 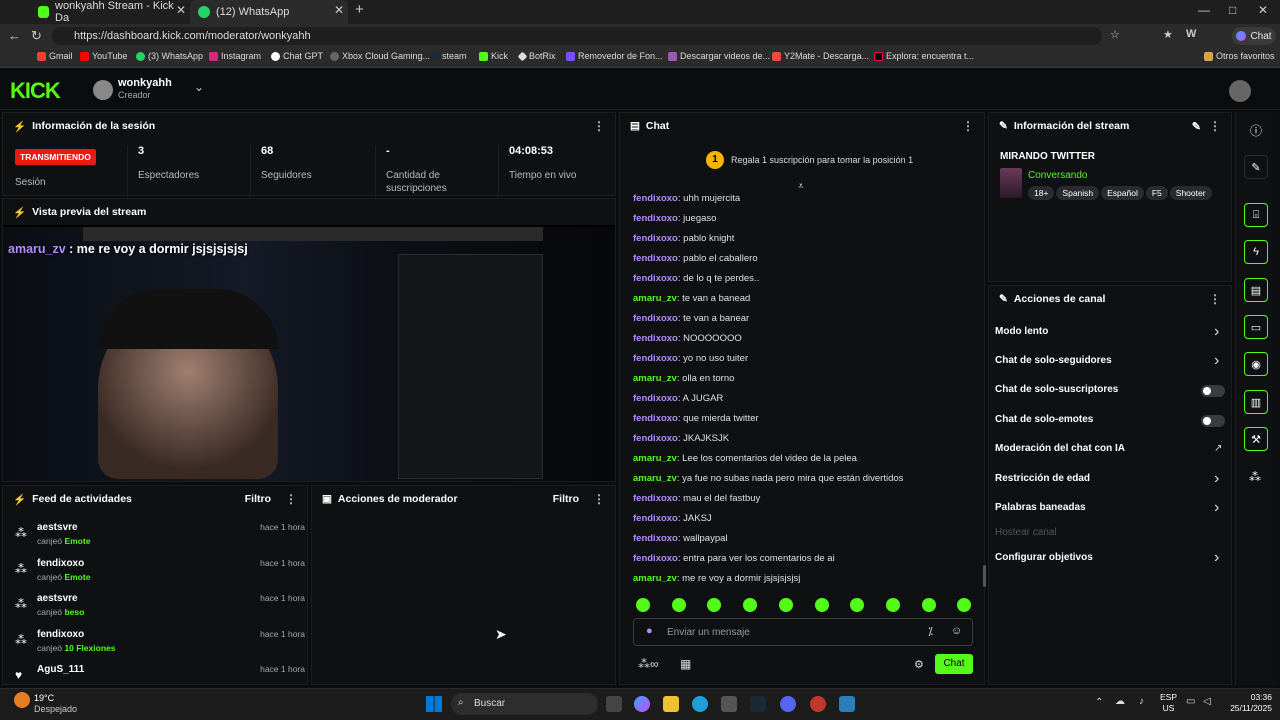 What do you see at coordinates (1053, 360) in the screenshot?
I see `channel-action-1: Chat de solo-seguidores` at bounding box center [1053, 360].